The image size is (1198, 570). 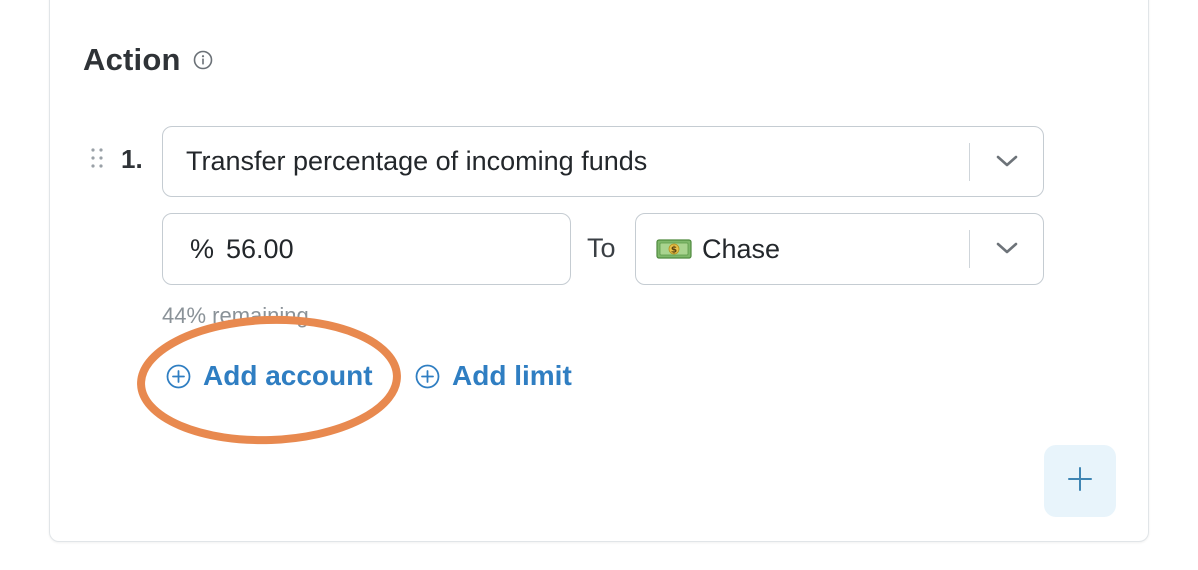 What do you see at coordinates (417, 161) in the screenshot?
I see `action-type-value: Transfer percentage of incoming funds` at bounding box center [417, 161].